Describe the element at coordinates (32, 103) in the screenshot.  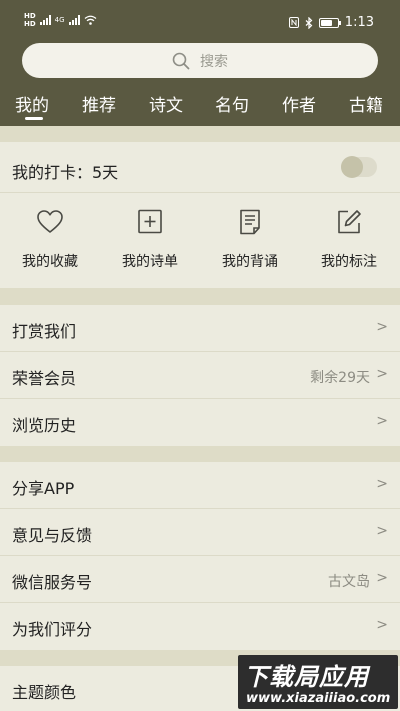
I see `tab-mine: 我的` at that location.